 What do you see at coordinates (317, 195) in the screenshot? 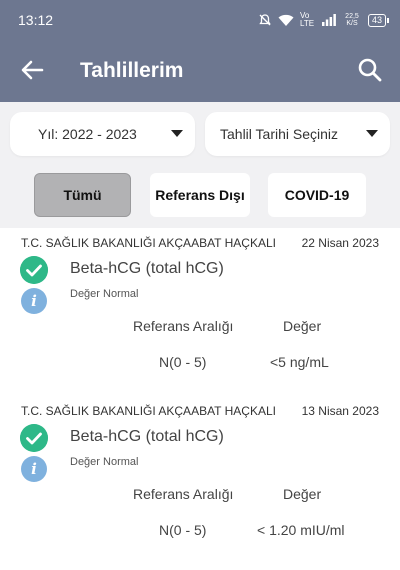
I see `chip-covid-19: COVID-19` at bounding box center [317, 195].